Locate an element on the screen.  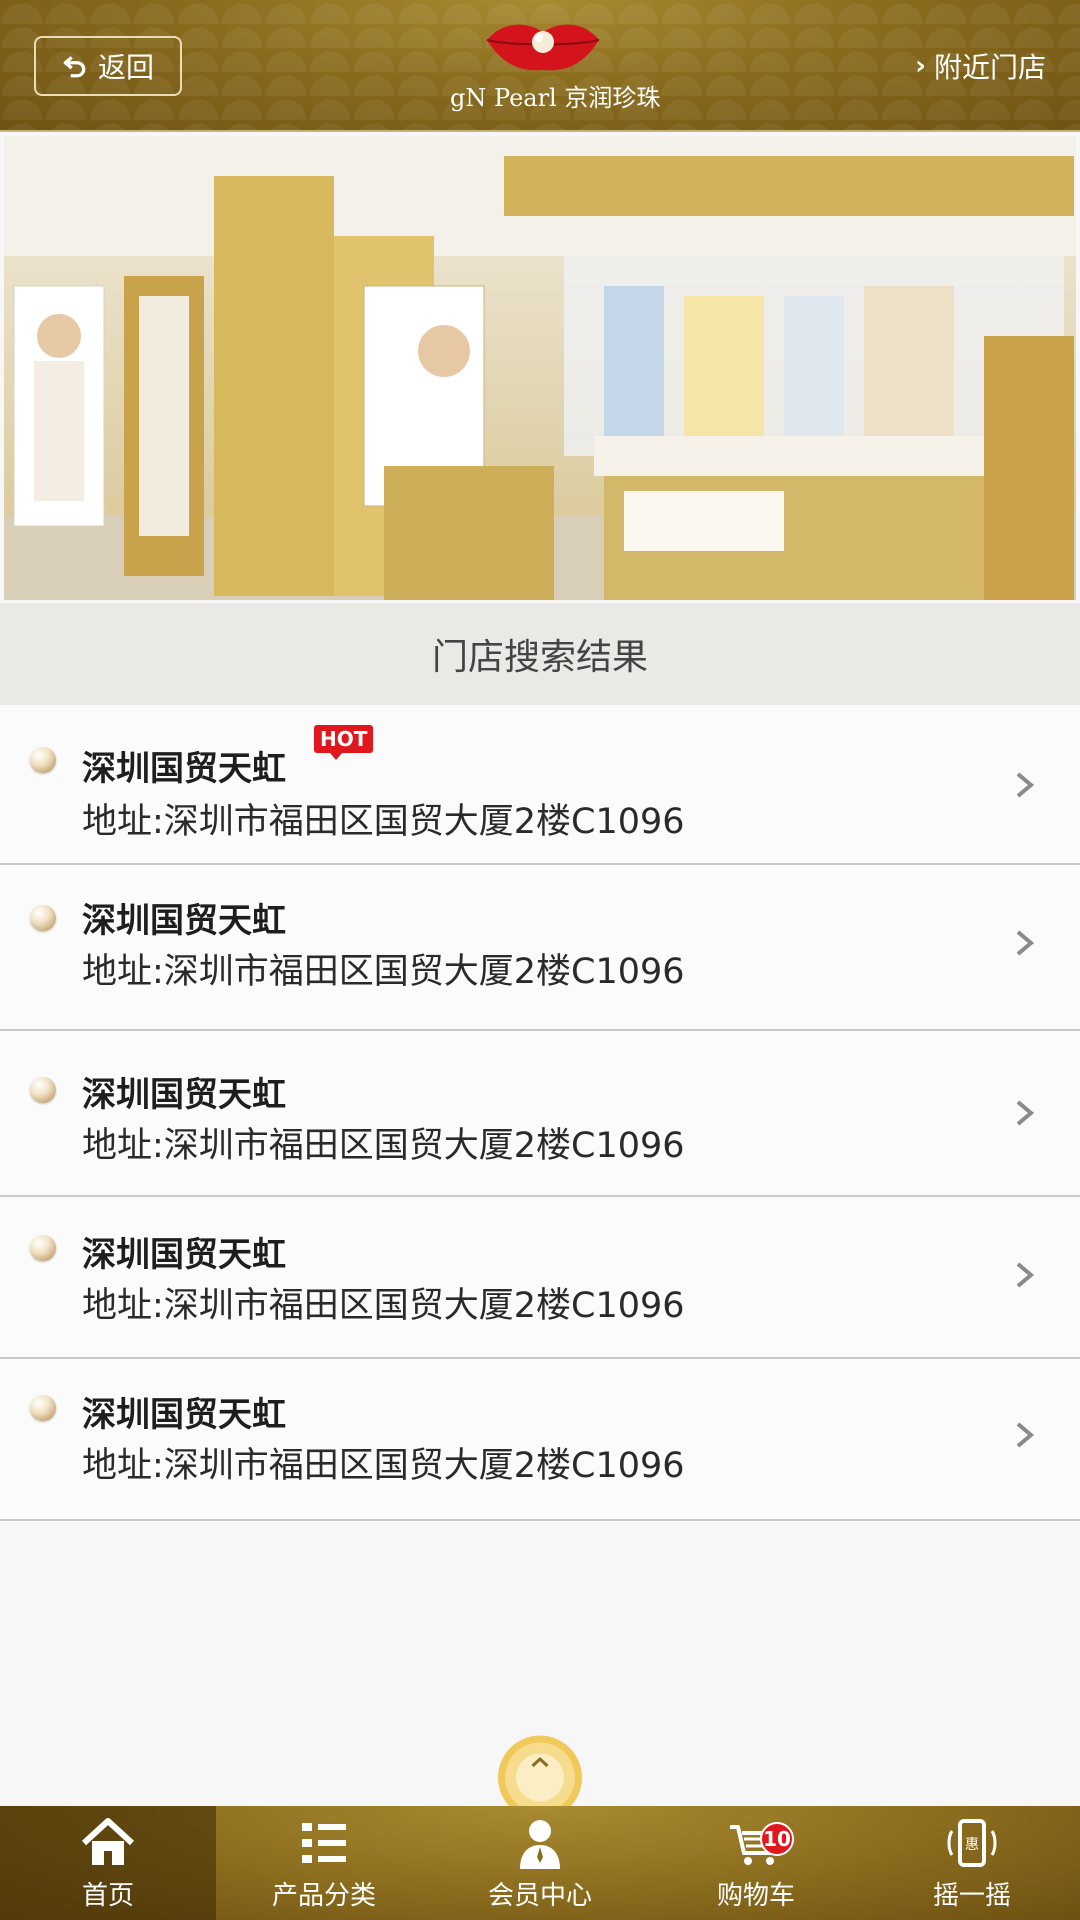
cart-count-badge: 10 is located at coordinates (777, 1839).